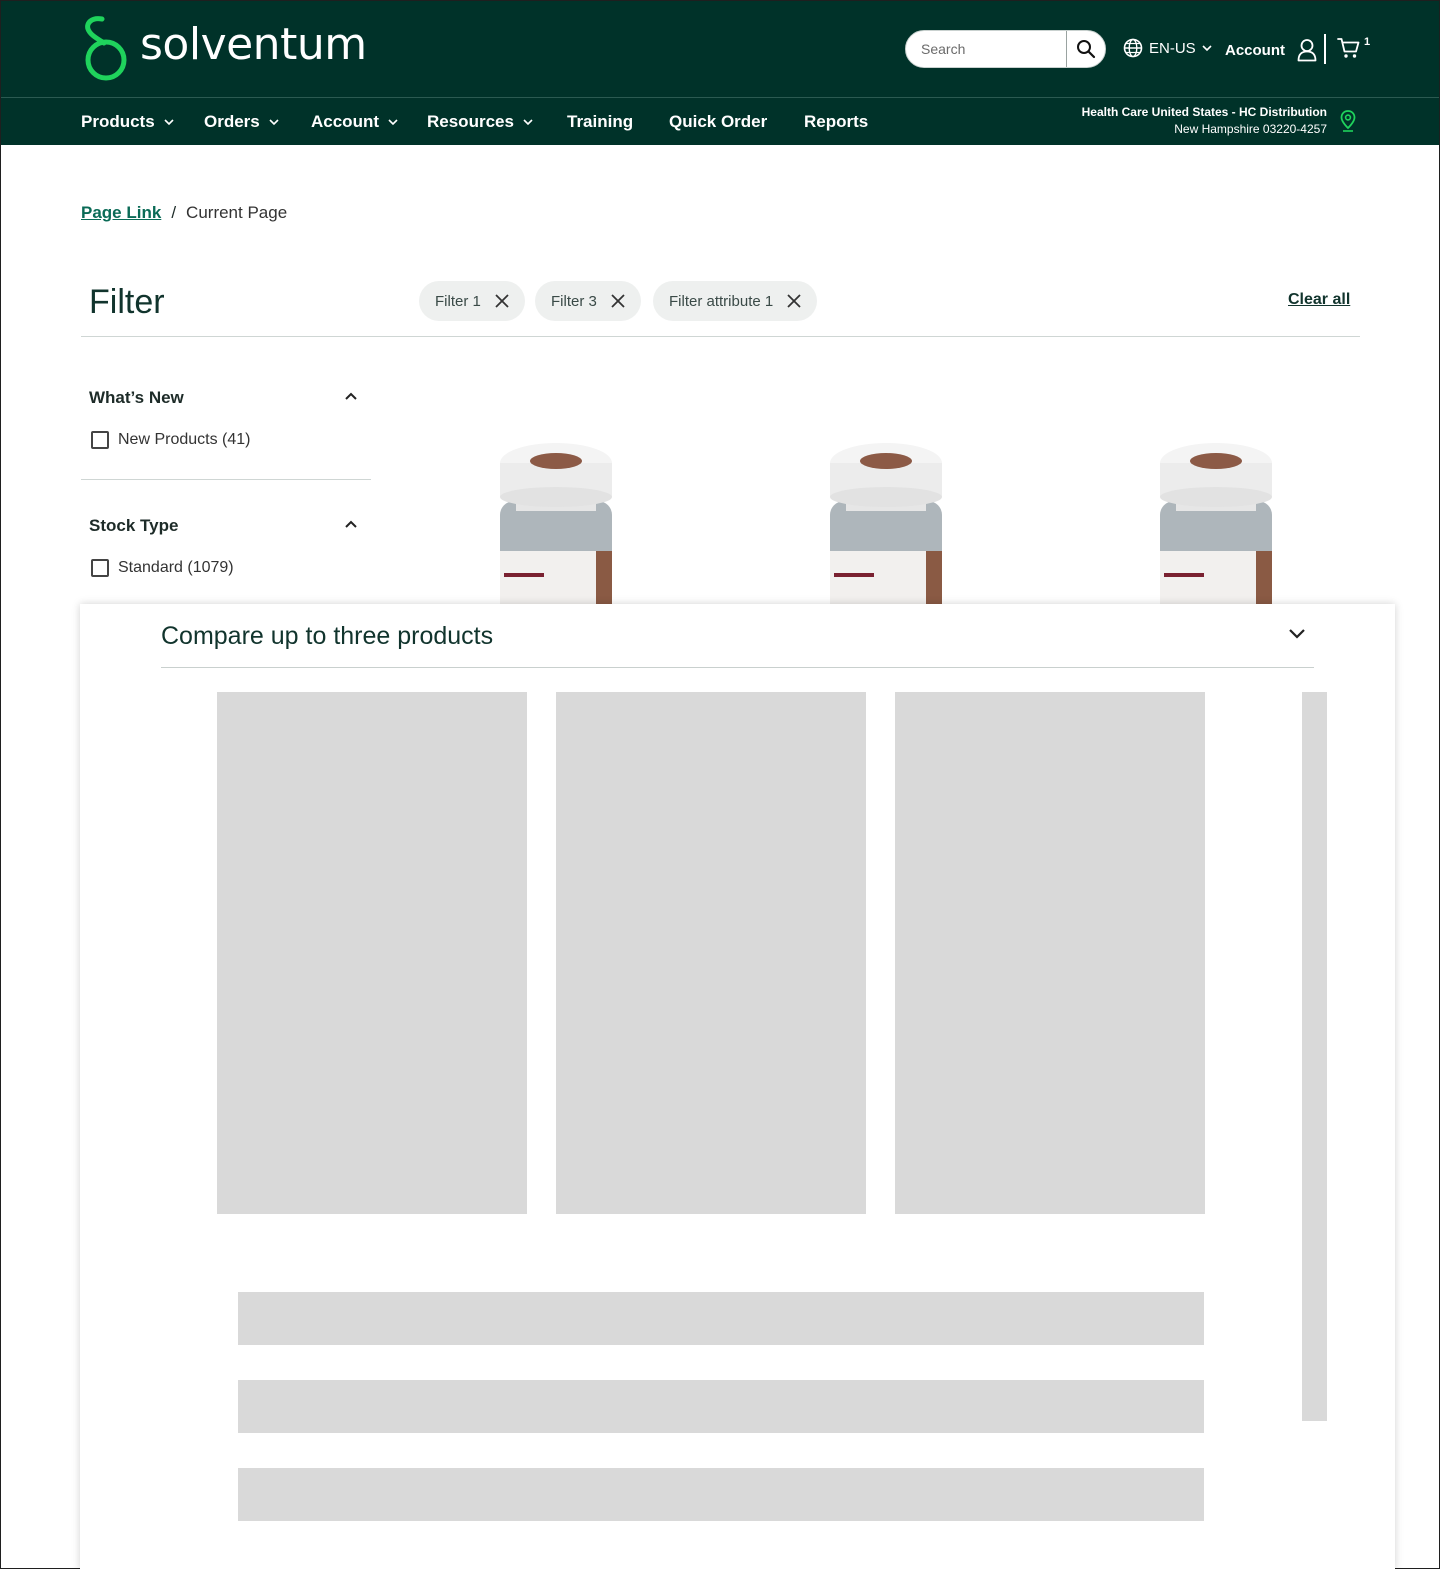  Describe the element at coordinates (574, 301) in the screenshot. I see `filter-chip-label: Filter 3` at that location.